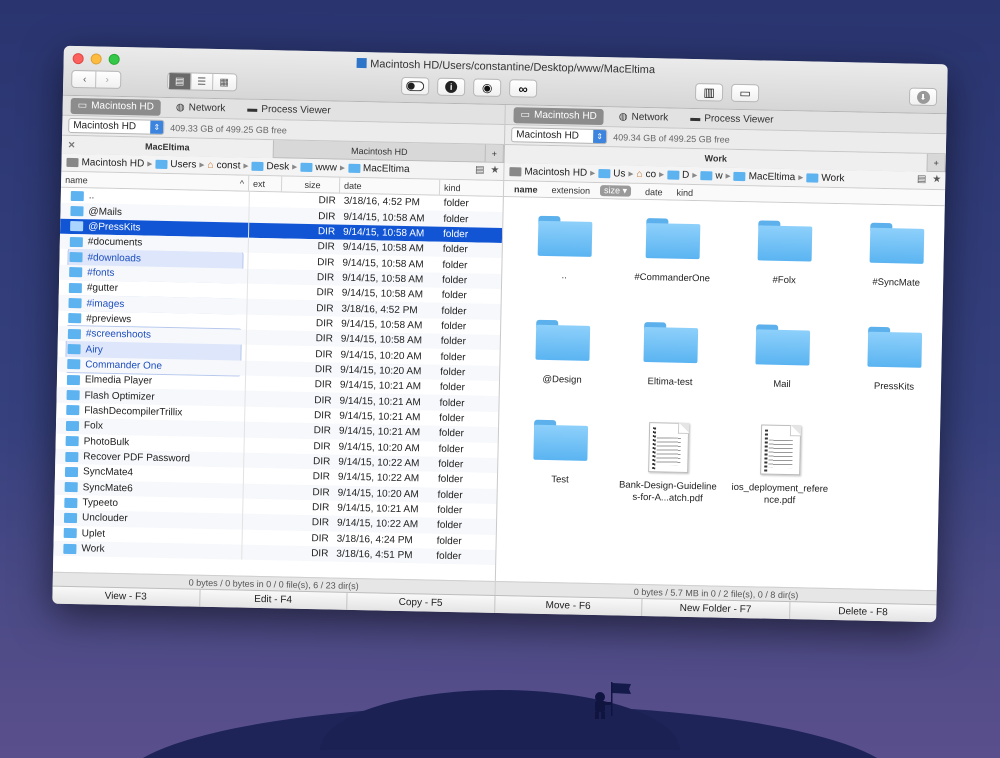 The height and width of the screenshot is (758, 1000). I want to click on column-header-date: date, so click(390, 186).